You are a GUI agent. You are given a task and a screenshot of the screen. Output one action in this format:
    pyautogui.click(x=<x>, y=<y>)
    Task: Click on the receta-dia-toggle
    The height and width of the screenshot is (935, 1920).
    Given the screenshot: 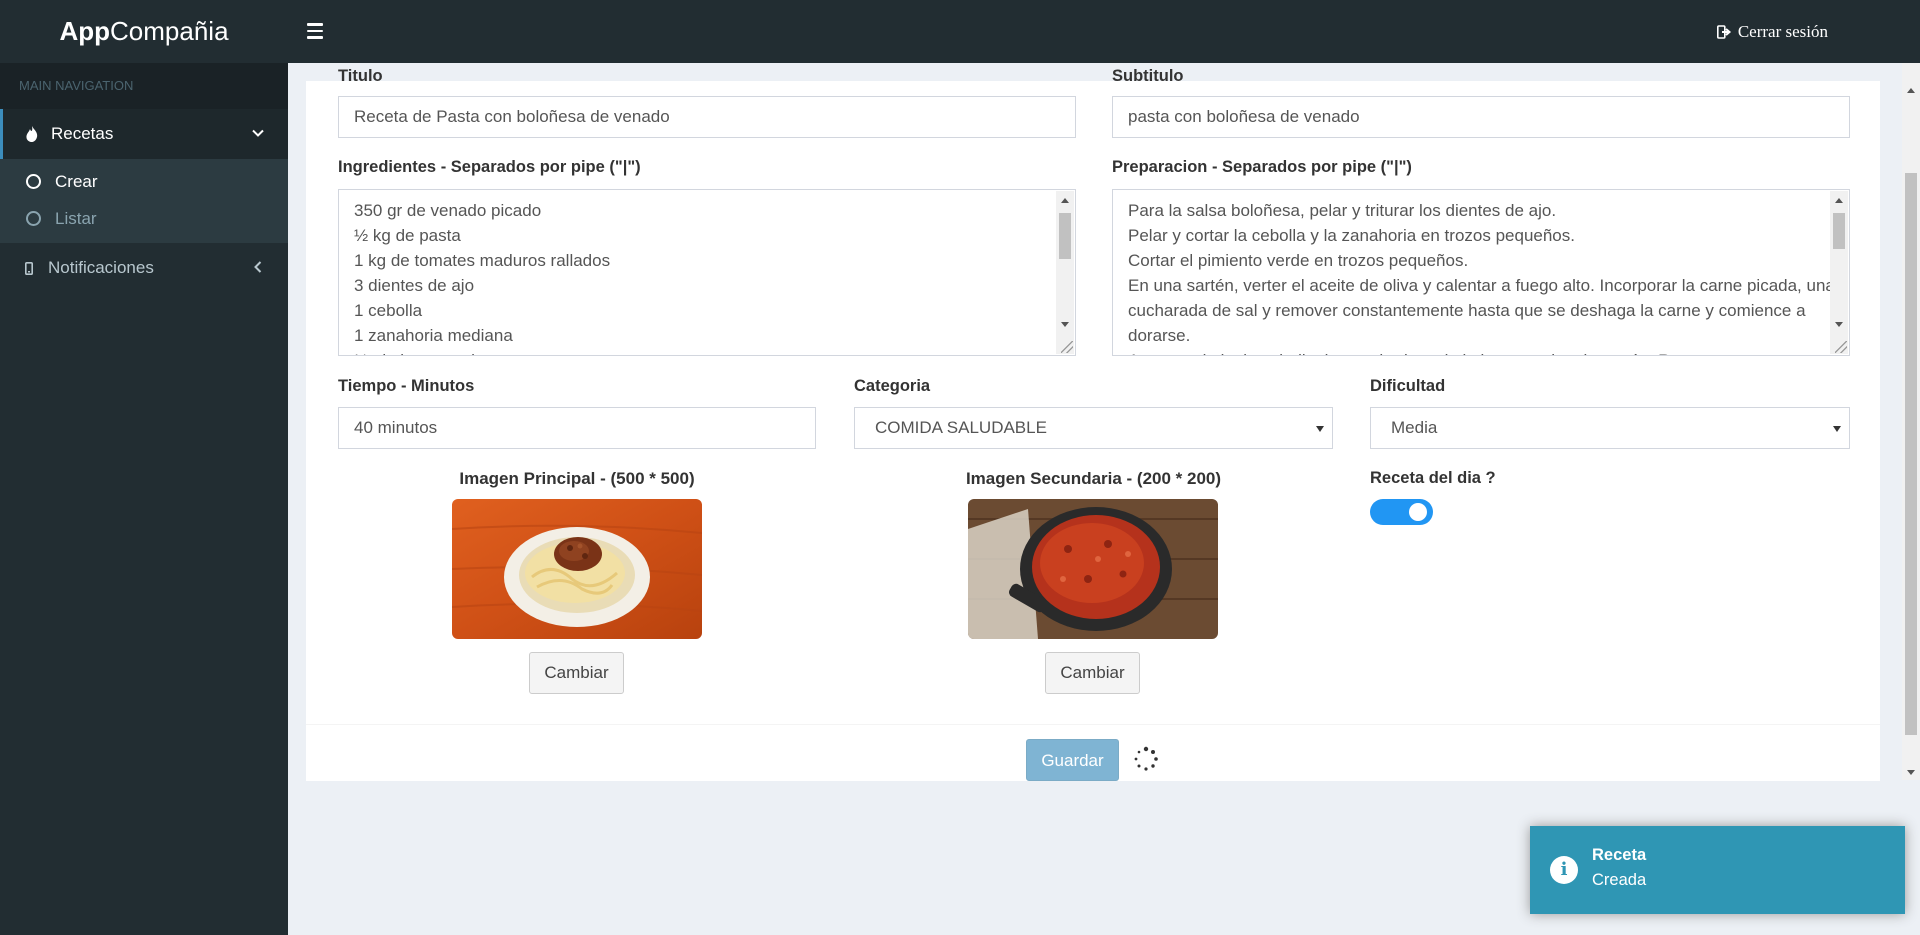 What is the action you would take?
    pyautogui.click(x=1401, y=512)
    